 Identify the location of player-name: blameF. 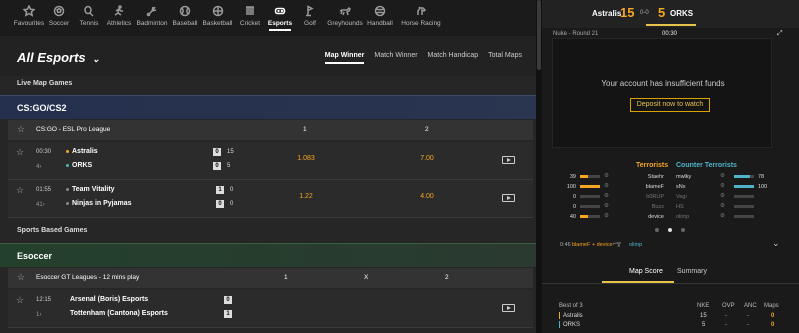
(654, 187).